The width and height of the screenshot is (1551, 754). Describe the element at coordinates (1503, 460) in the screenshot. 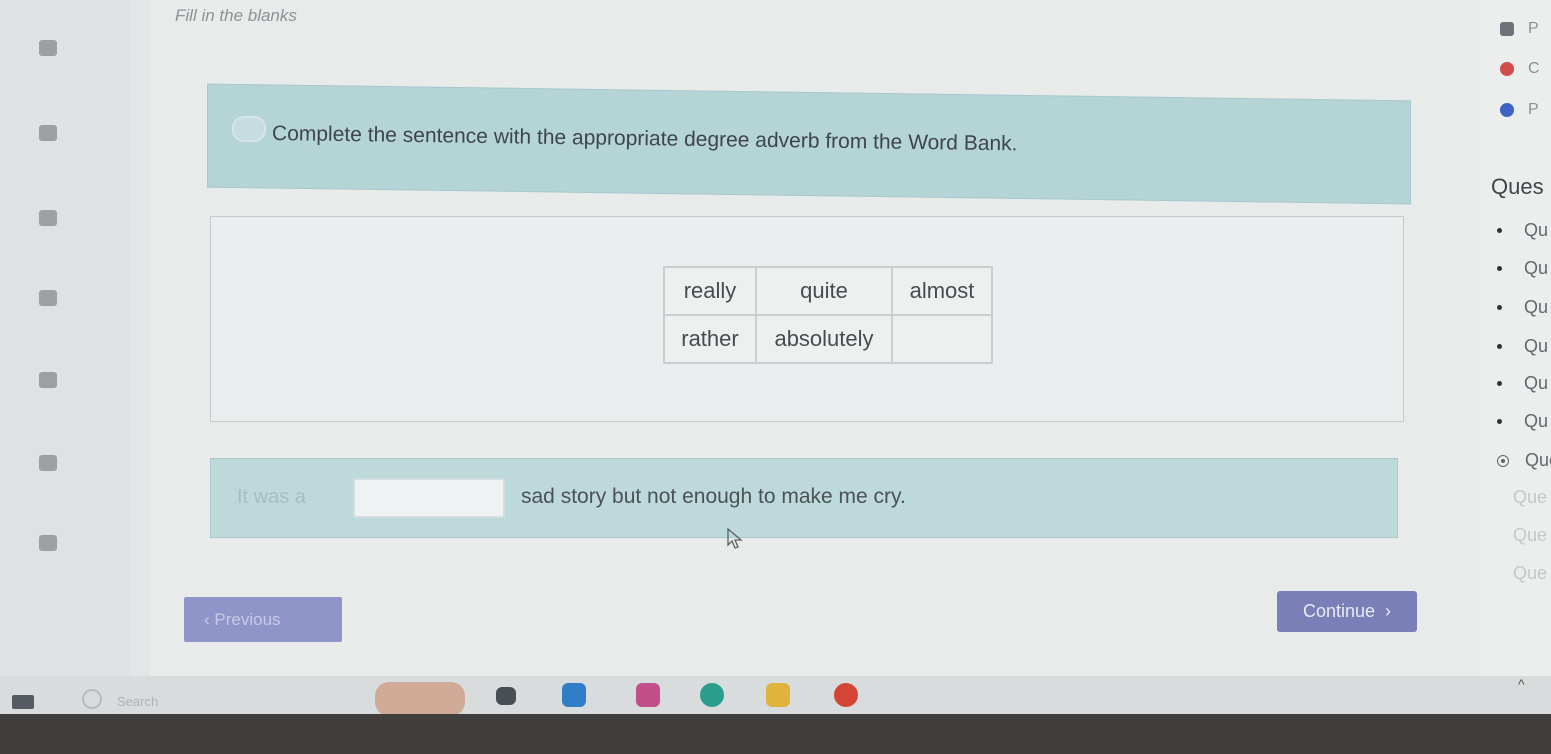

I see `current-question-icon` at that location.